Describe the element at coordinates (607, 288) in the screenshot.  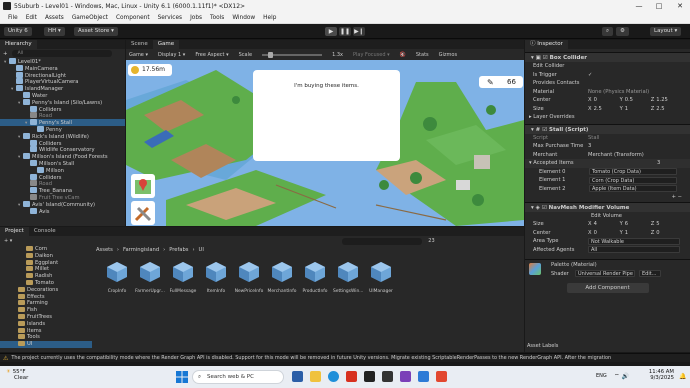
I see `add-component-button: Add Component` at that location.